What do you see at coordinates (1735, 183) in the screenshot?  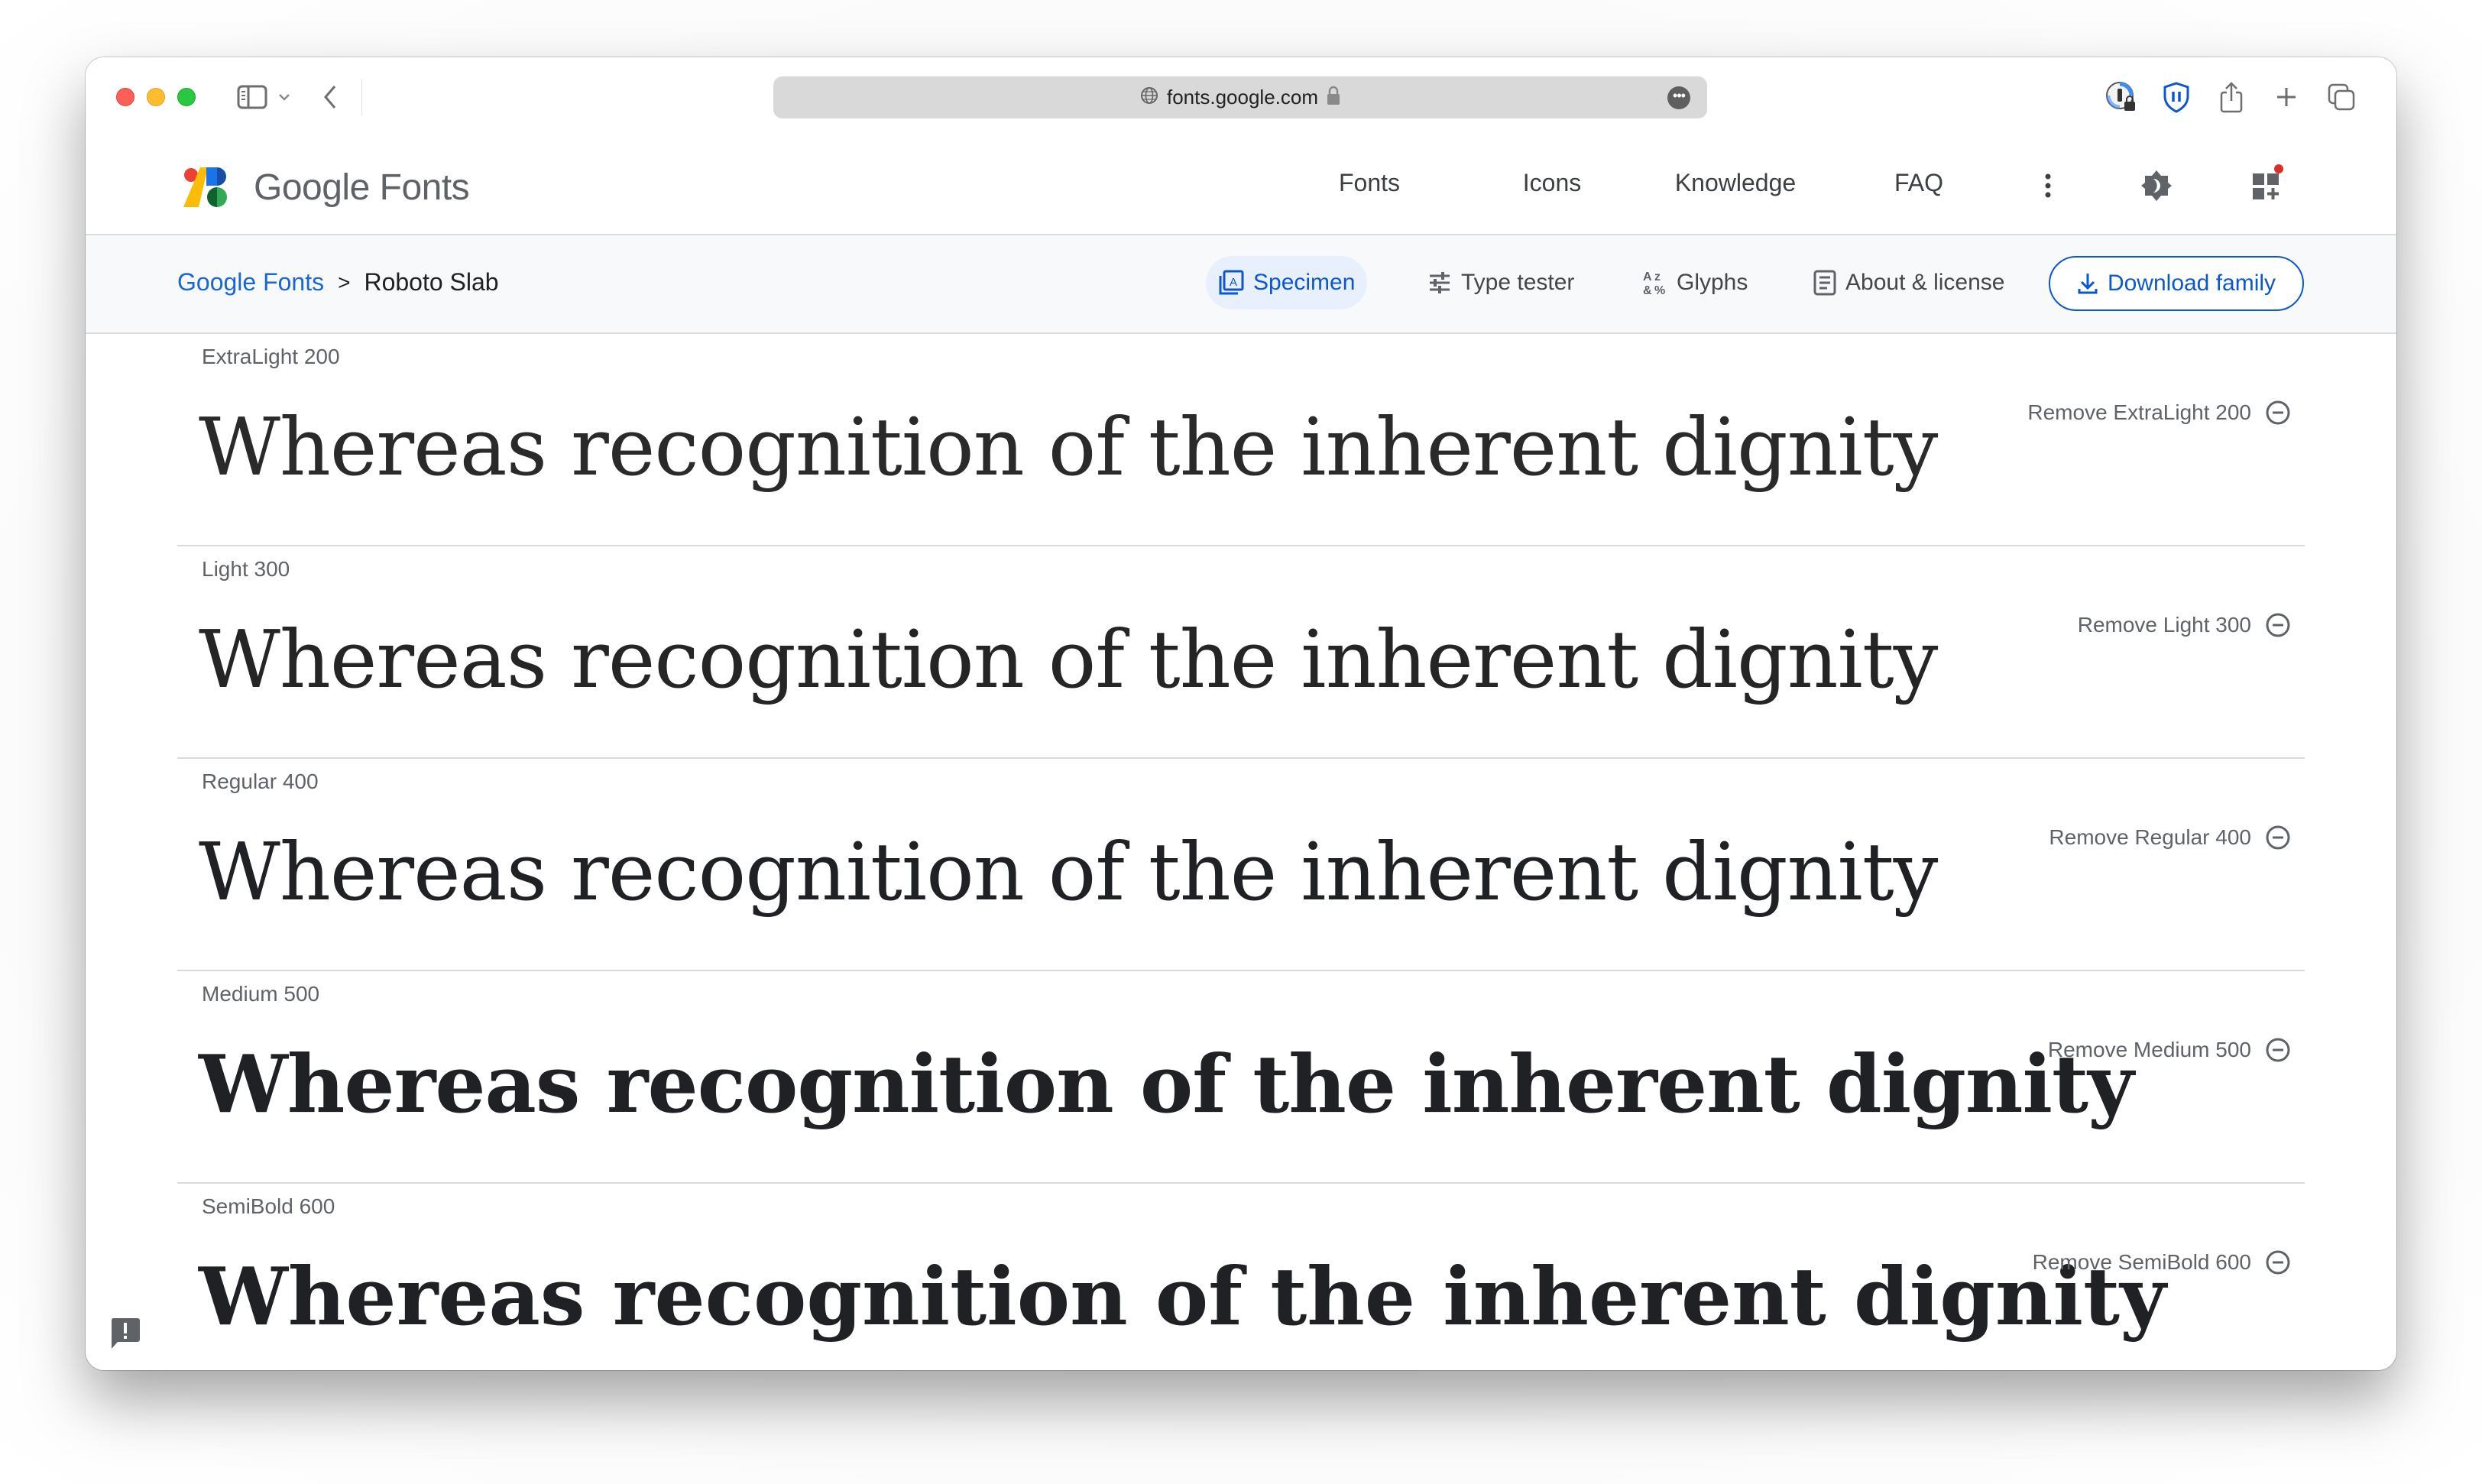 I see `nav-knowledge: Knowledge` at bounding box center [1735, 183].